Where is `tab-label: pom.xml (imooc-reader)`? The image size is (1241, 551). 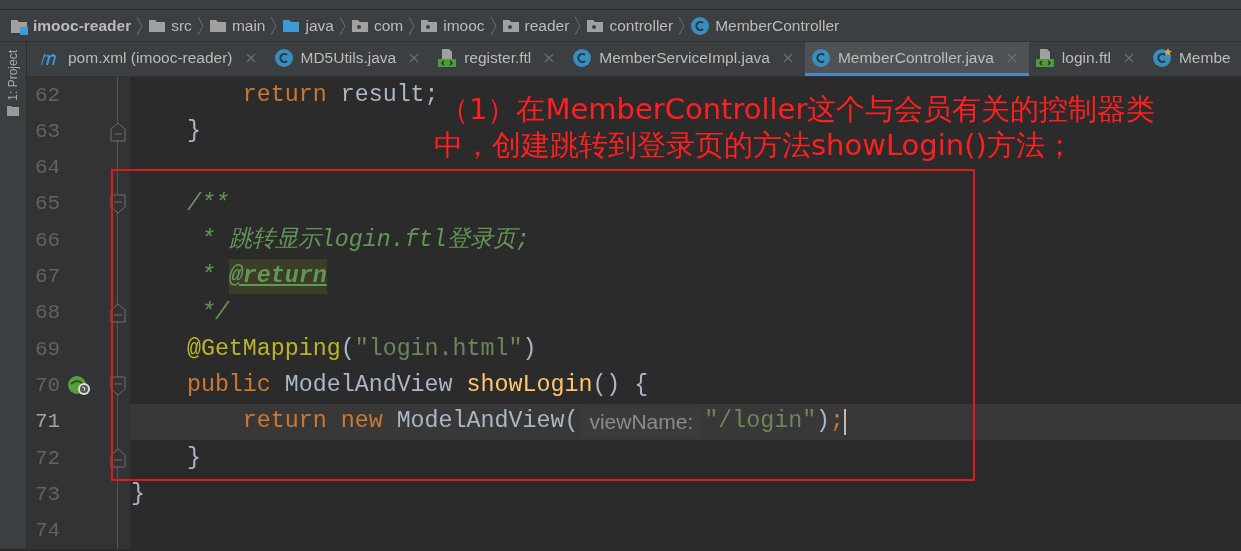
tab-label: pom.xml (imooc-reader) is located at coordinates (150, 57).